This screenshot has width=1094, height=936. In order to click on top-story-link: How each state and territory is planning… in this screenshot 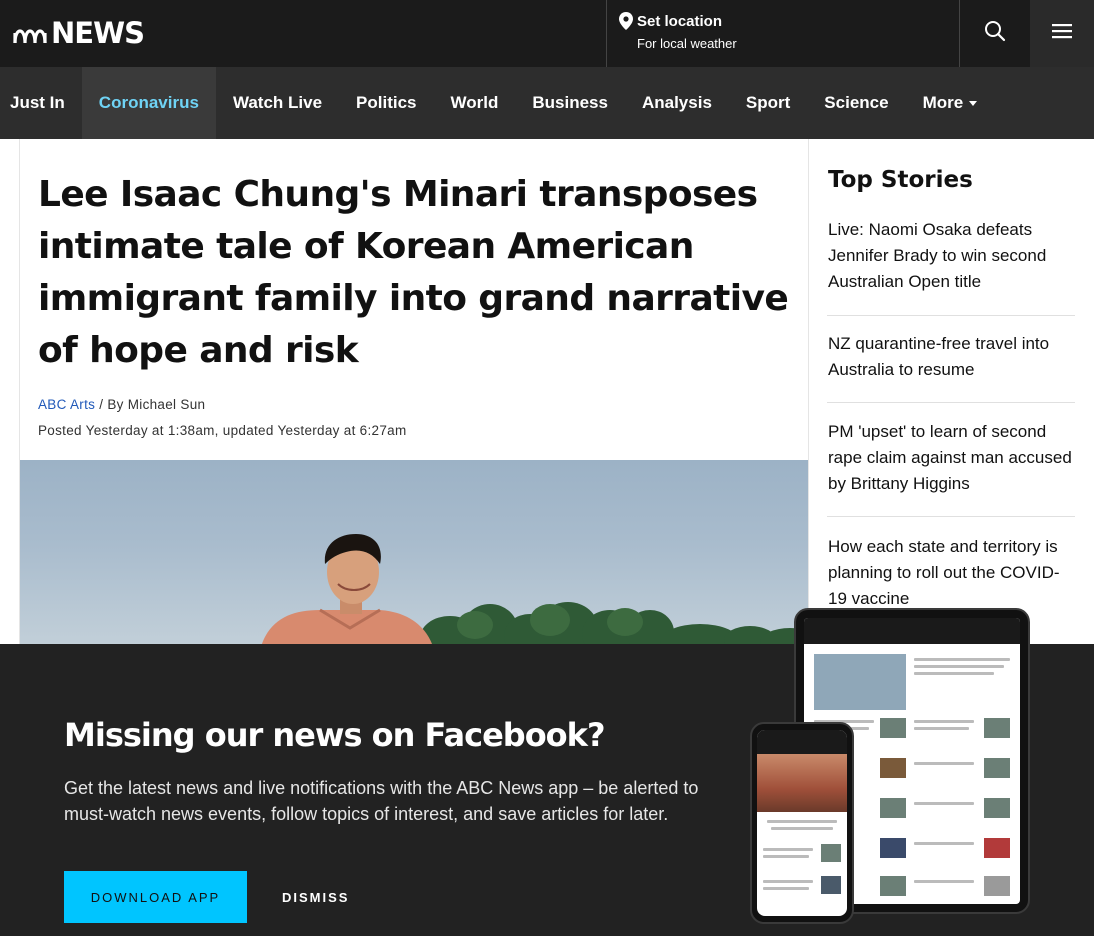, I will do `click(951, 573)`.